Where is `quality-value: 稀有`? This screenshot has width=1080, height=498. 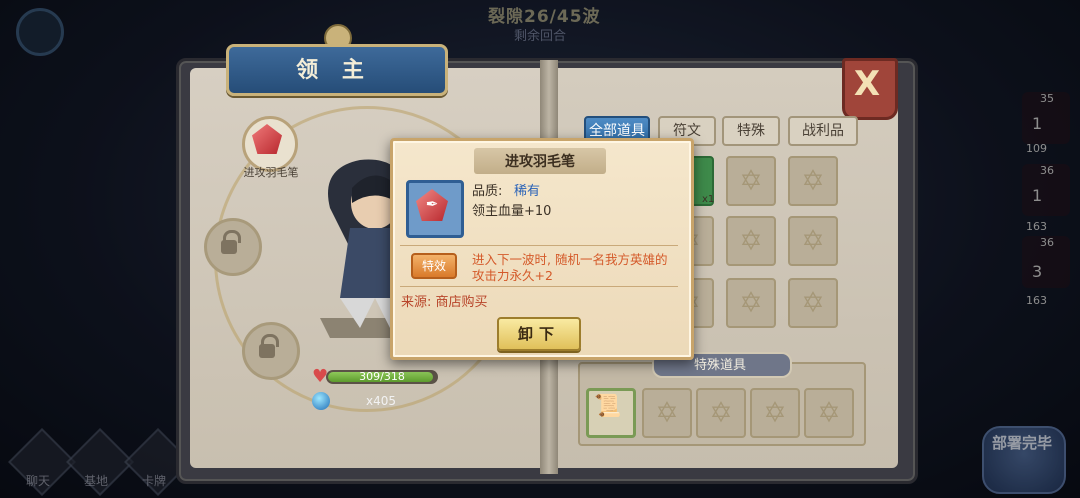 quality-value: 稀有 is located at coordinates (527, 191).